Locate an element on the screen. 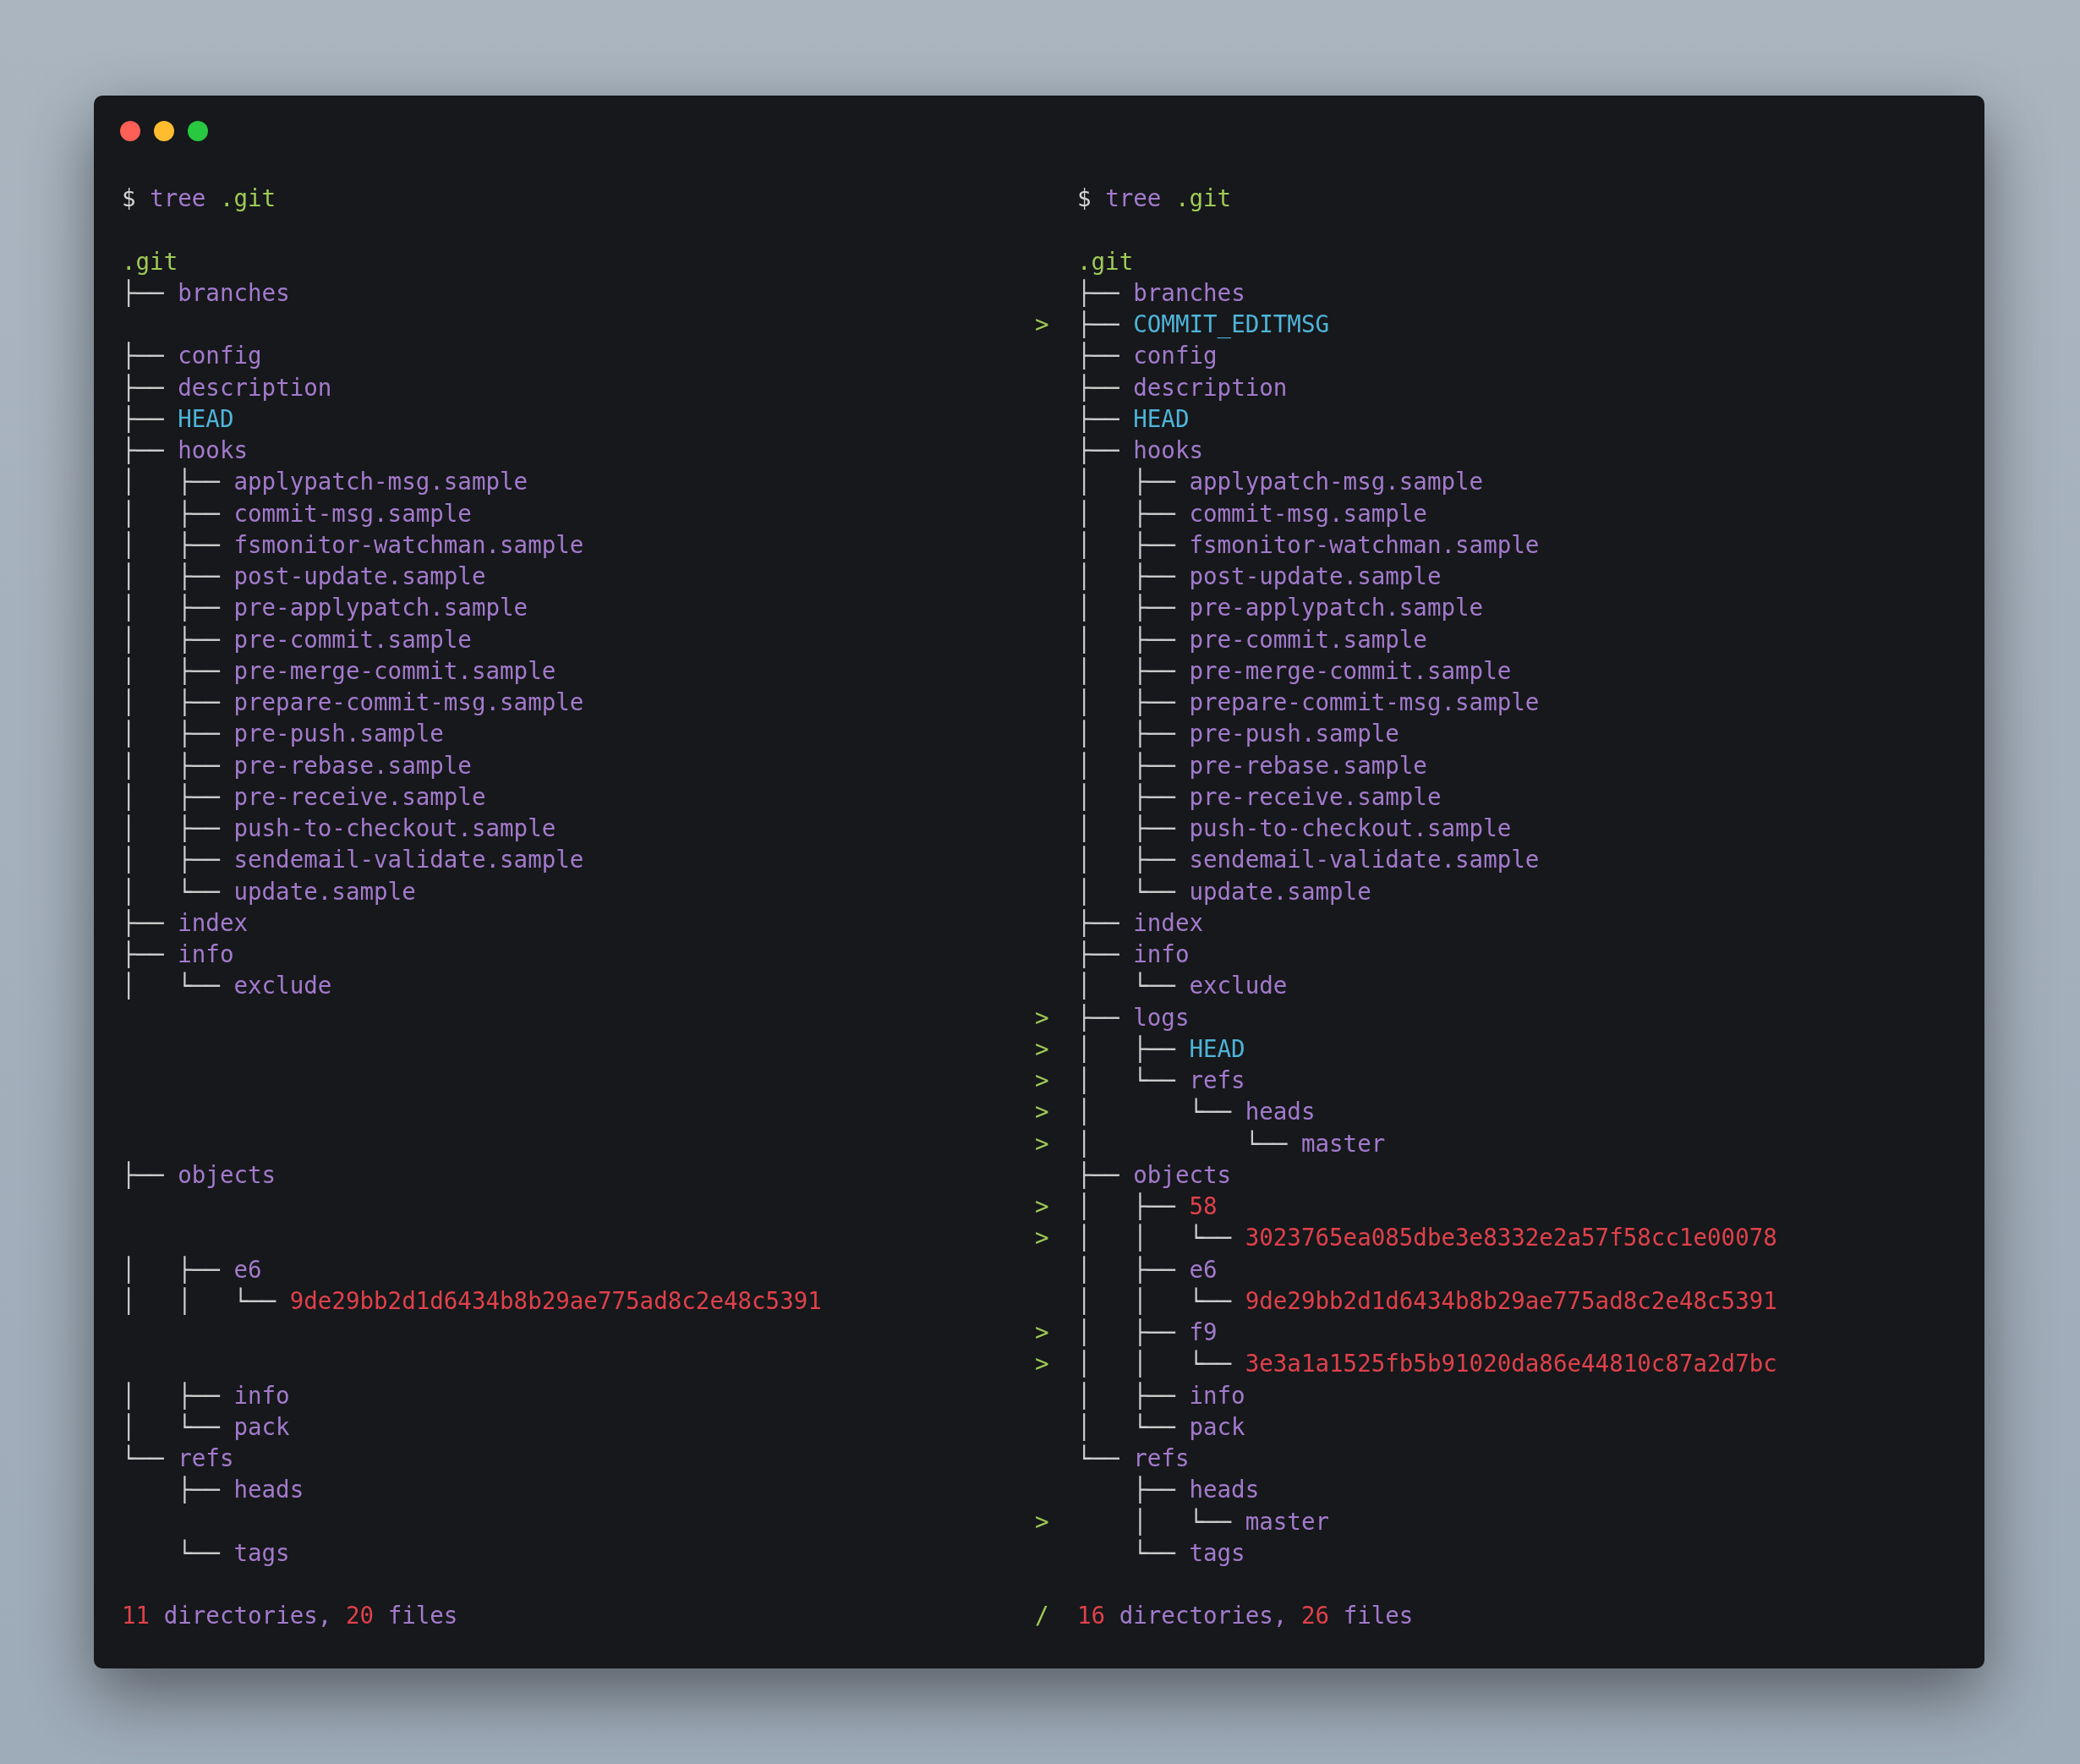 This screenshot has height=1764, width=2080. tree-entry: post-update.sample is located at coordinates (360, 576).